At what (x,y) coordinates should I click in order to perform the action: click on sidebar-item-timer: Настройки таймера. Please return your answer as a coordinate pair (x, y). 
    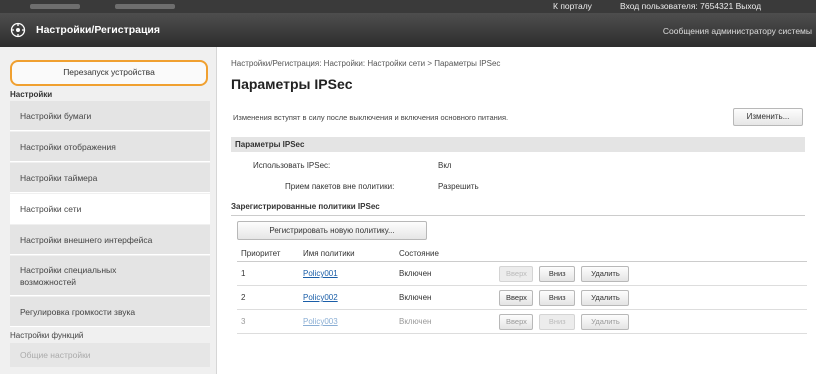
    Looking at the image, I should click on (110, 178).